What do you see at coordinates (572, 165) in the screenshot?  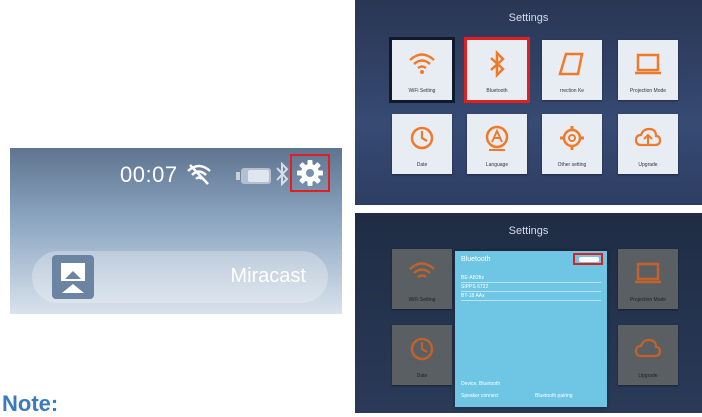 I see `tile-label: Other setting` at bounding box center [572, 165].